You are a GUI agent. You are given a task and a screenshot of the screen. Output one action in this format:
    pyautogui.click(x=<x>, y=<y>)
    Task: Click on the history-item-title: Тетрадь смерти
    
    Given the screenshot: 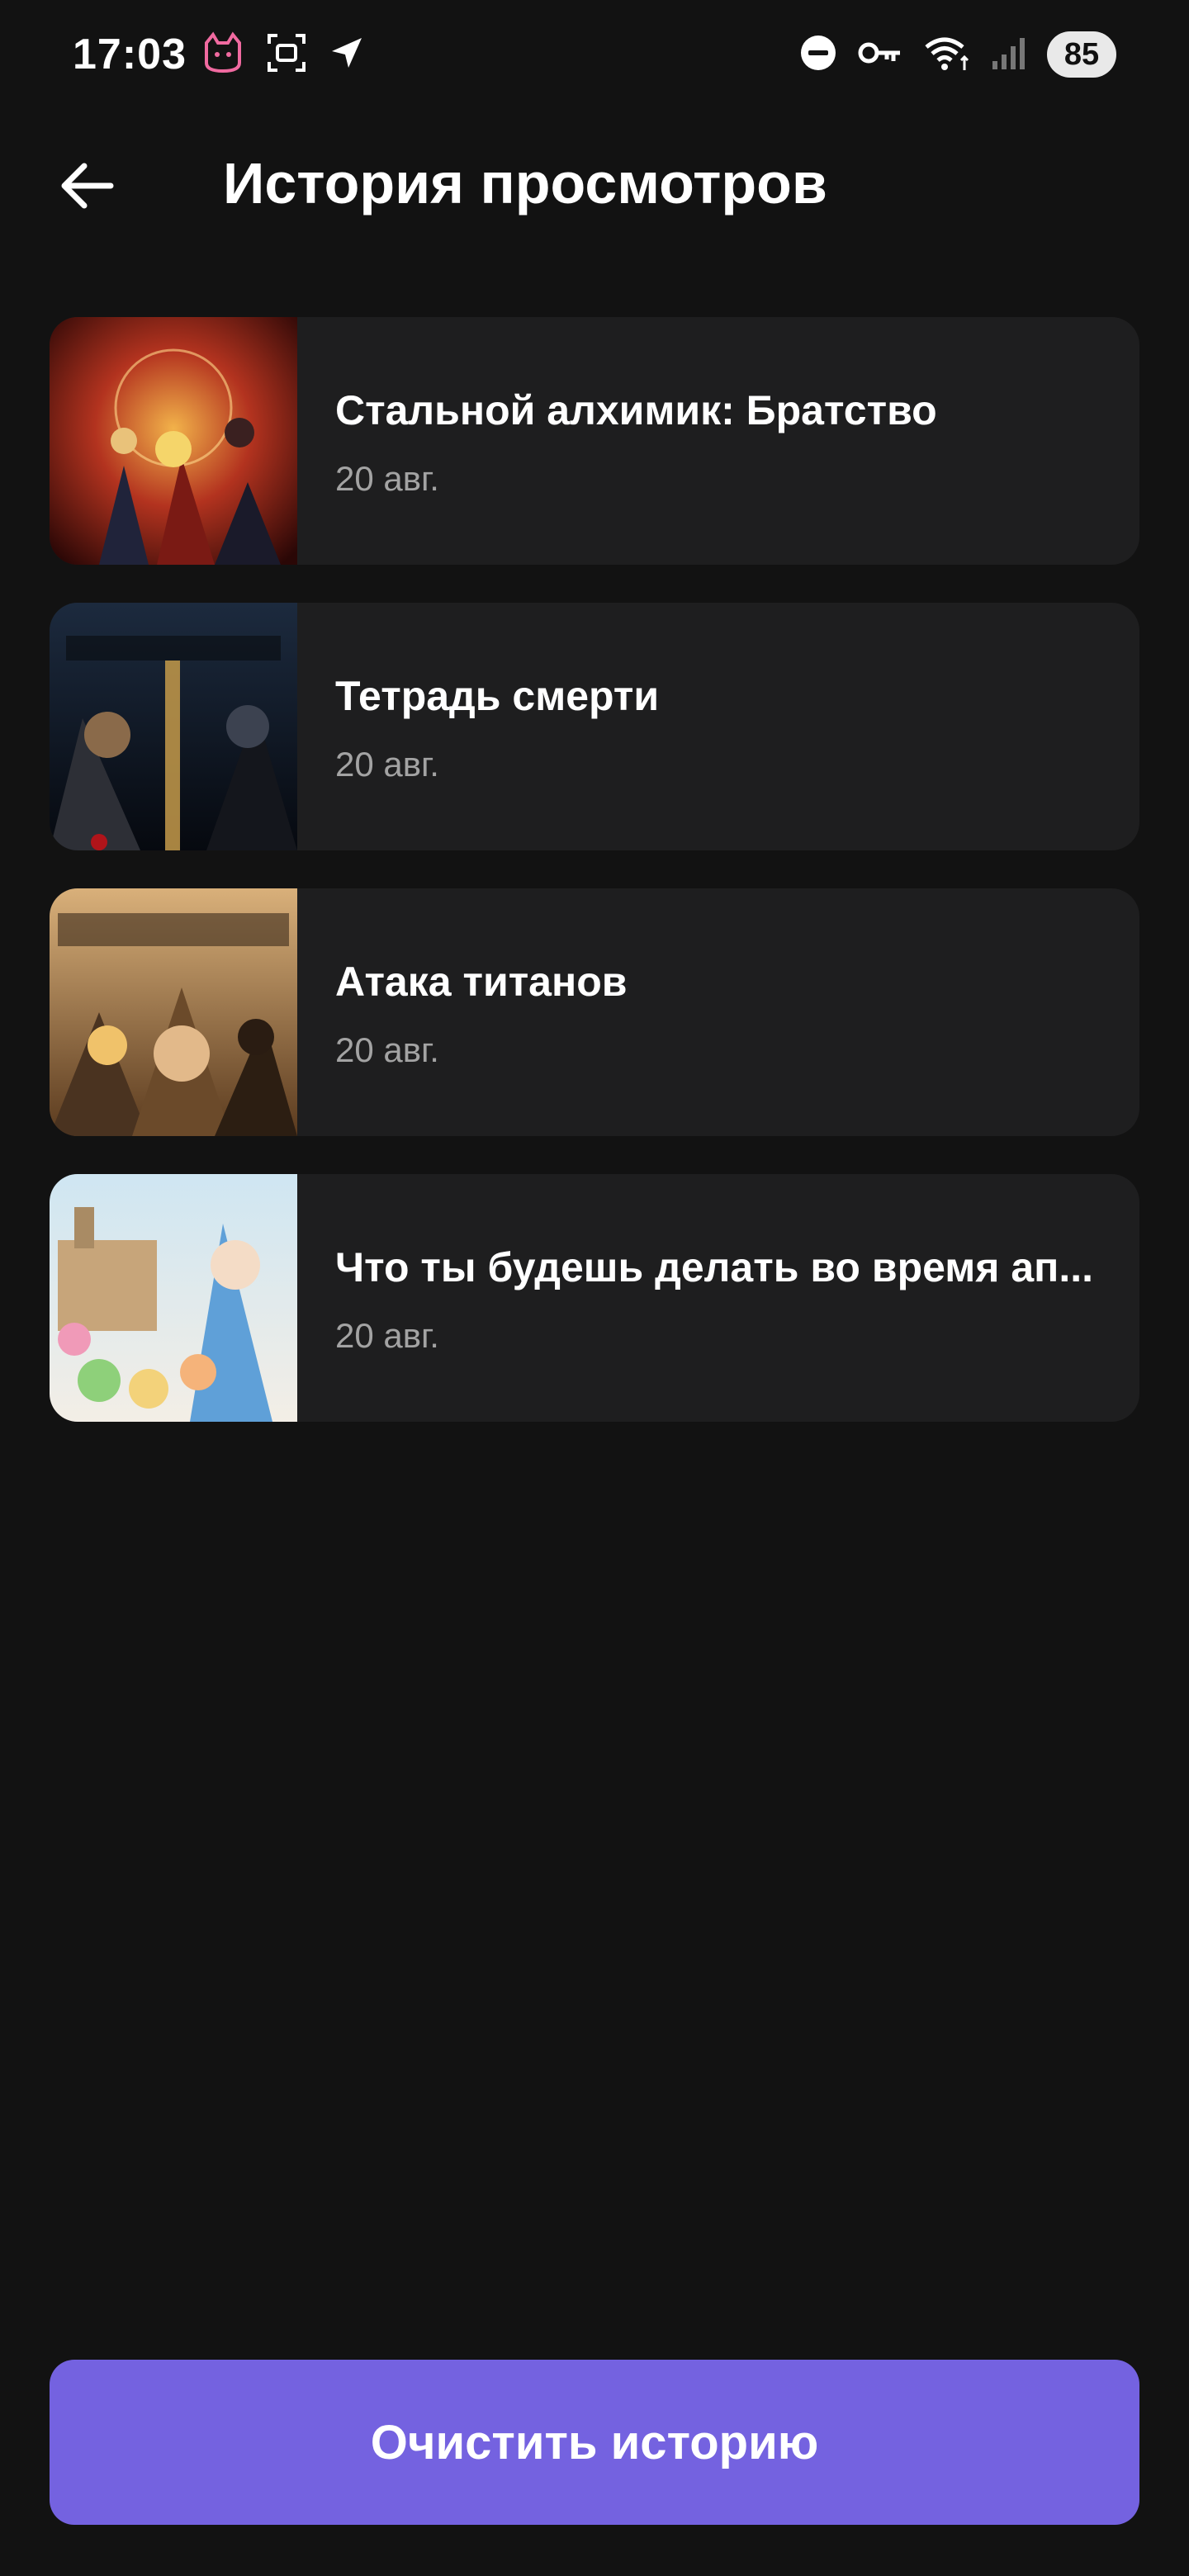 What is the action you would take?
    pyautogui.click(x=497, y=696)
    